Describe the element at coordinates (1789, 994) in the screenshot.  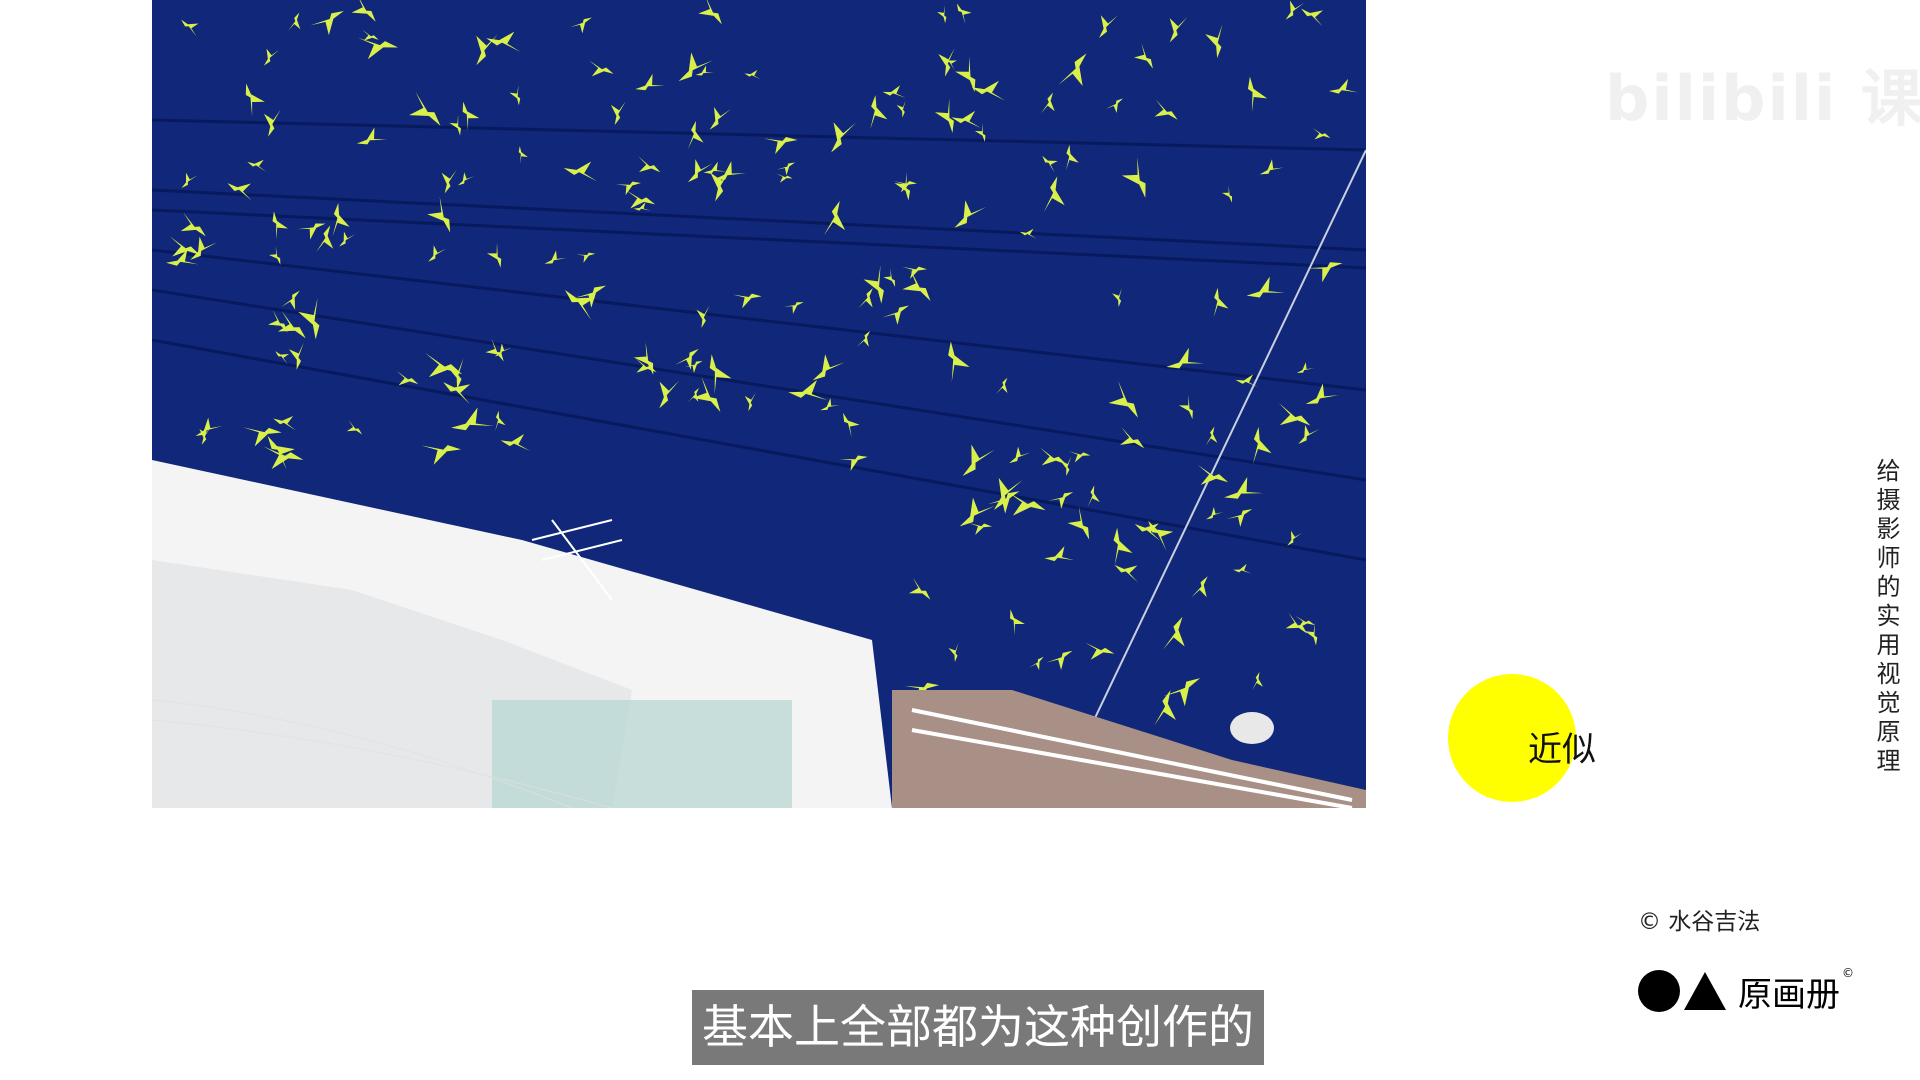
I see `logo-text: 原画册` at that location.